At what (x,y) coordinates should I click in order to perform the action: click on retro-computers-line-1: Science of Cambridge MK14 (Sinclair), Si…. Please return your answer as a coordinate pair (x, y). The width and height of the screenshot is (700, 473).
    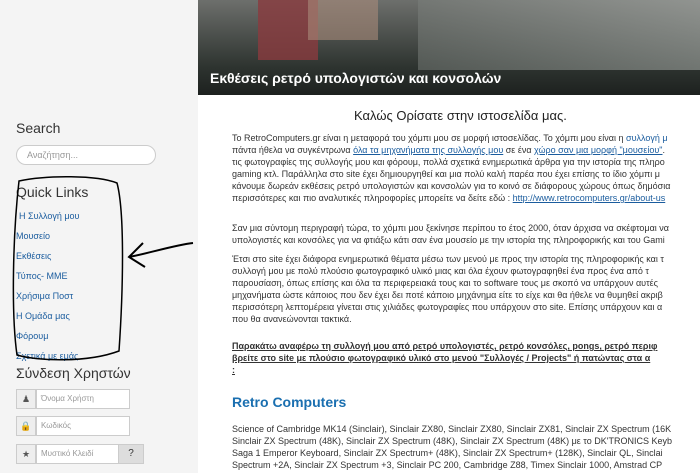
    Looking at the image, I should click on (452, 429).